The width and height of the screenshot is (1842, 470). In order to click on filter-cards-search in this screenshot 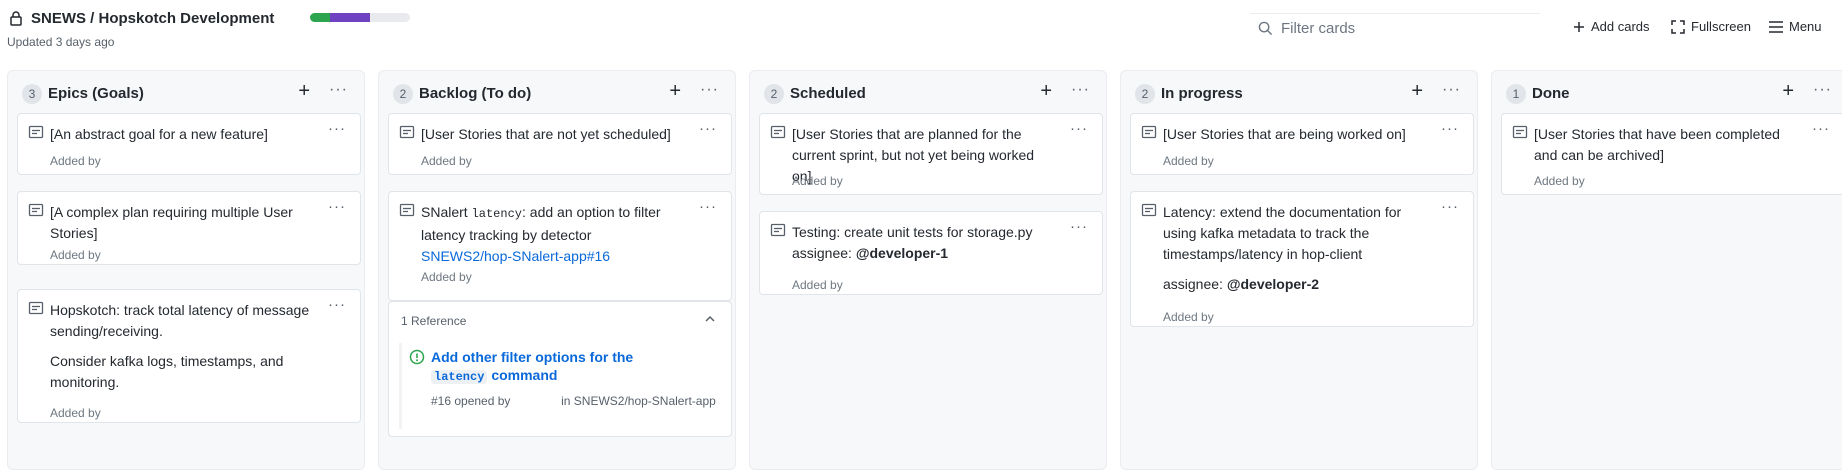, I will do `click(1395, 28)`.